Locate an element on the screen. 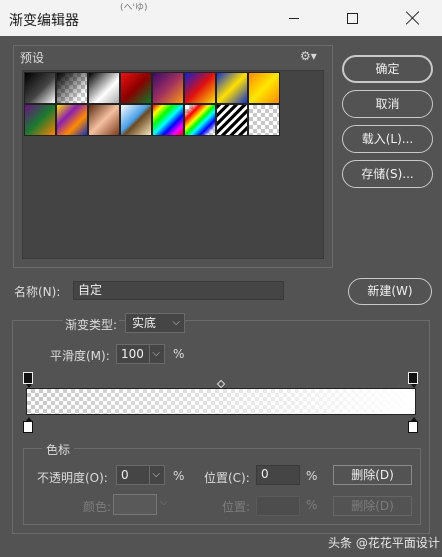 This screenshot has width=442, height=557. smoothness-label: 平滑度(M): is located at coordinates (80, 356).